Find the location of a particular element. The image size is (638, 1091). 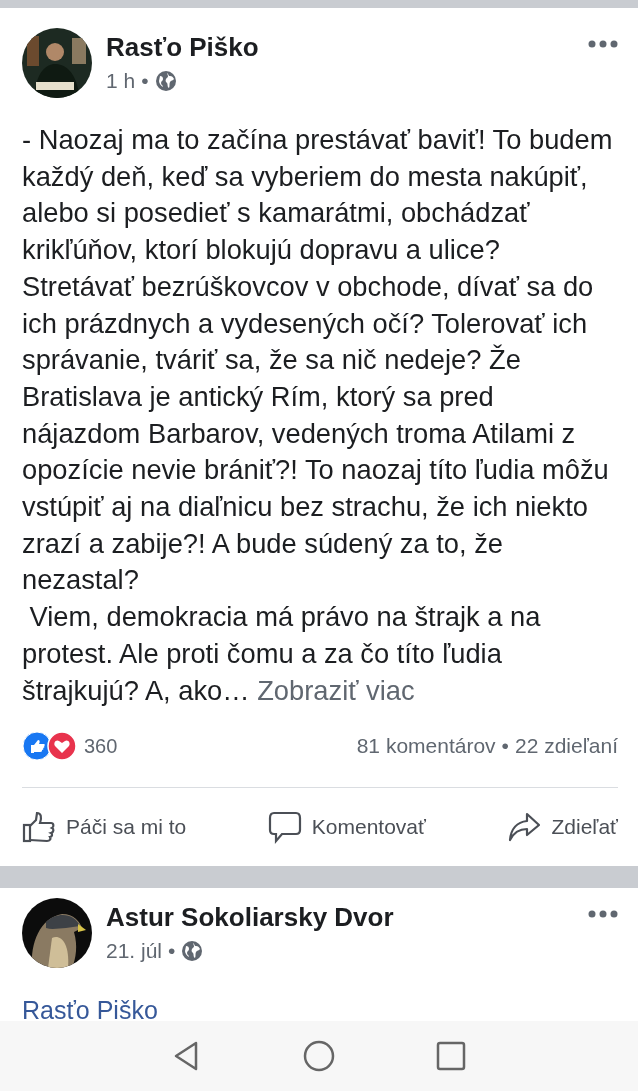

reaction-count: 360 is located at coordinates (101, 746).